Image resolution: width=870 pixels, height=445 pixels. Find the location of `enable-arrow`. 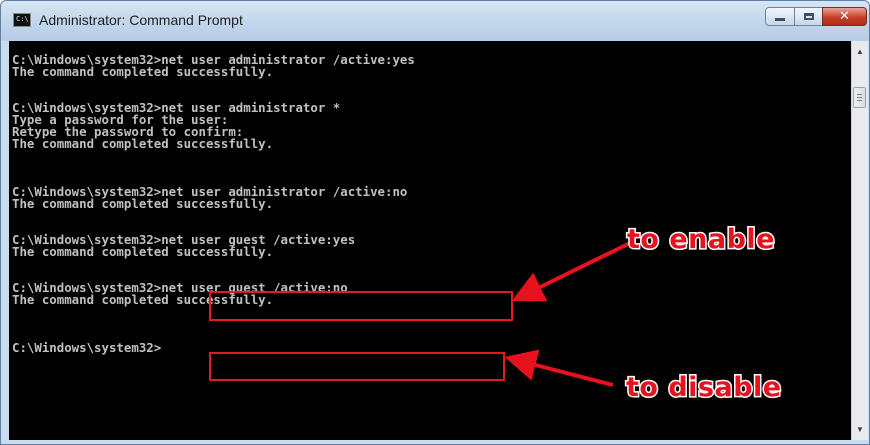

enable-arrow is located at coordinates (571, 271).